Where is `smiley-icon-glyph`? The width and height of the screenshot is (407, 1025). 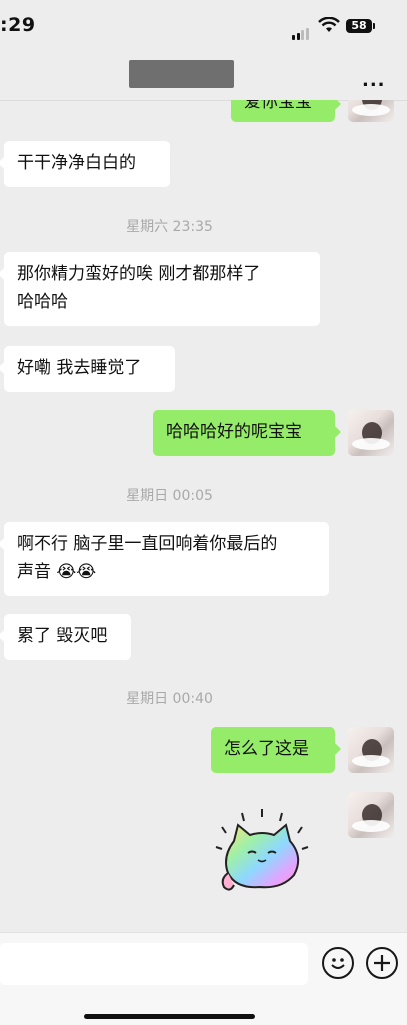
smiley-icon-glyph is located at coordinates (338, 963).